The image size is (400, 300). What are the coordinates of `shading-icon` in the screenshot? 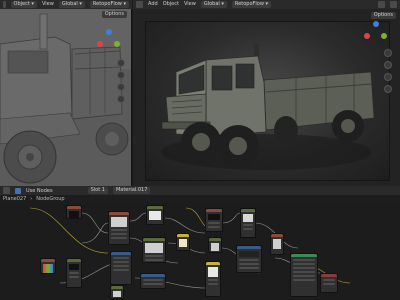 It's located at (381, 4).